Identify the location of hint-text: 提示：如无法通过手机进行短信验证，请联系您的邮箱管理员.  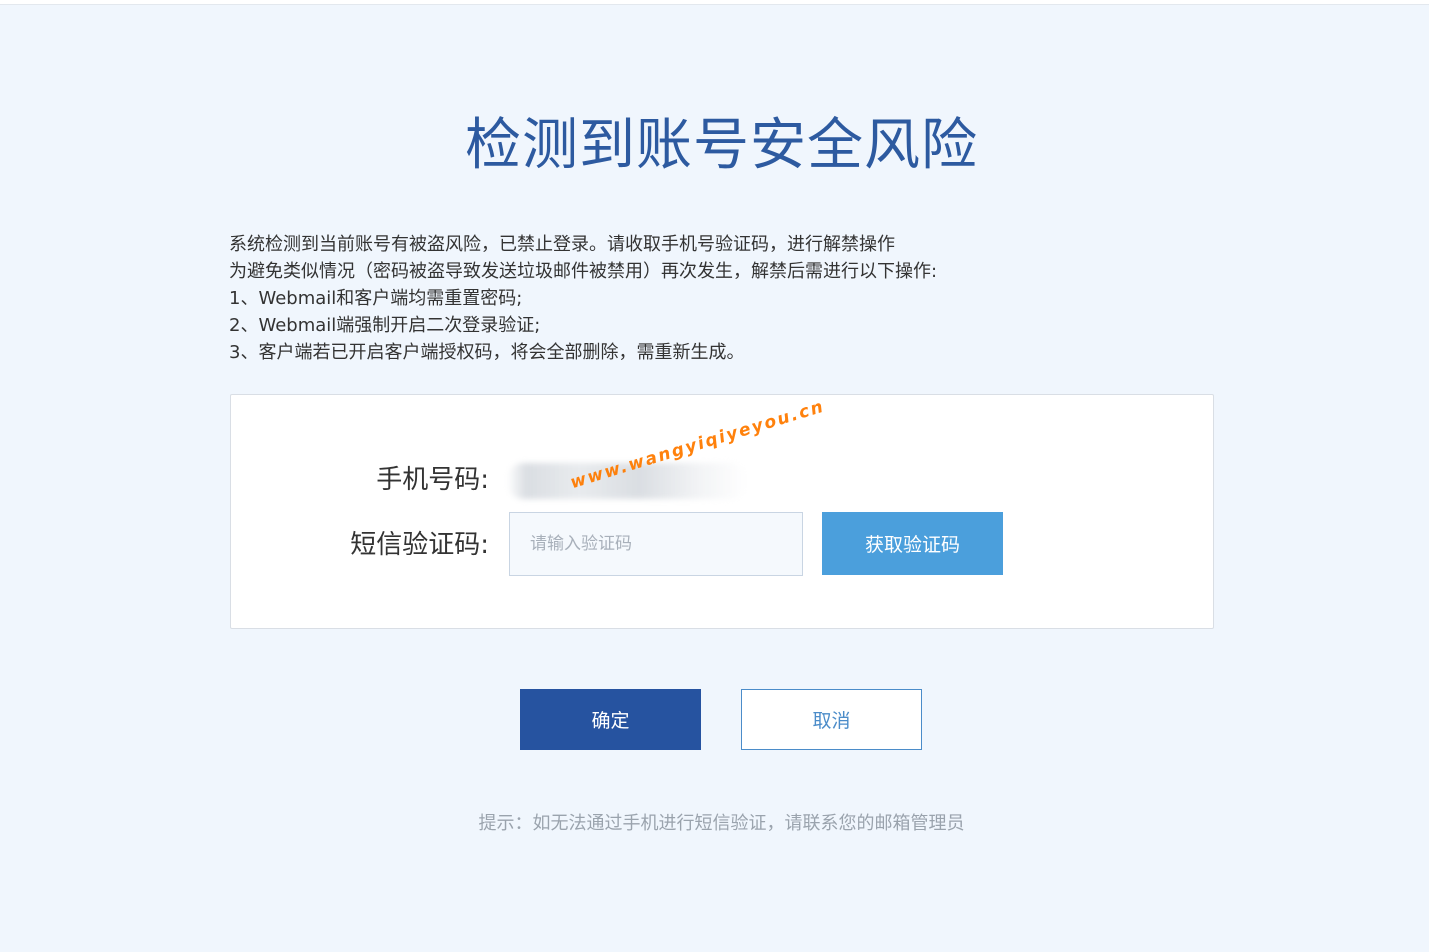
(721, 823).